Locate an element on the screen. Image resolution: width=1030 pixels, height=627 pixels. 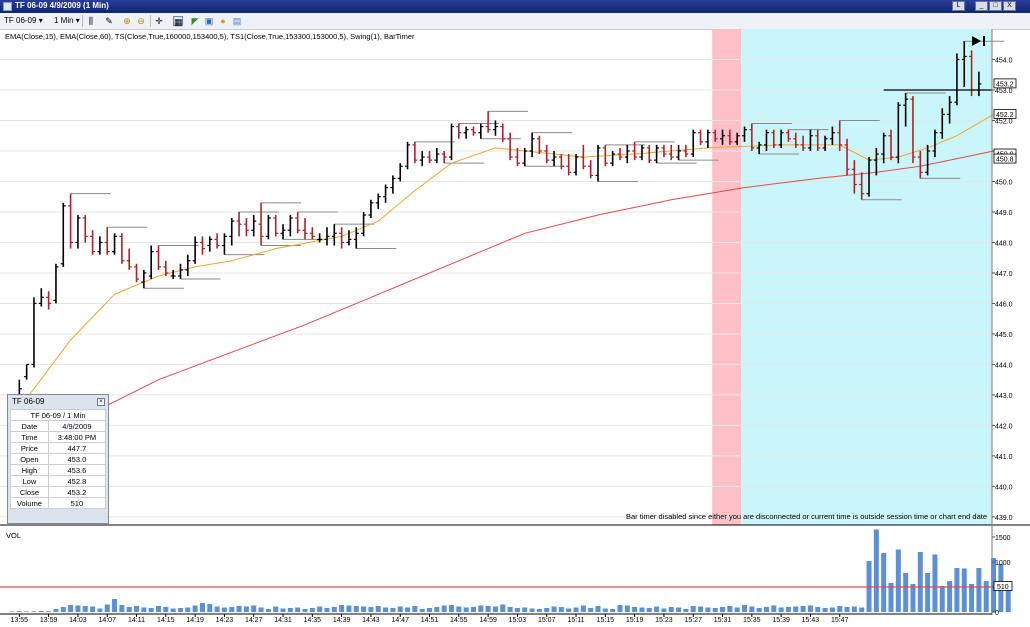
maximize-button: □ is located at coordinates (995, 6).